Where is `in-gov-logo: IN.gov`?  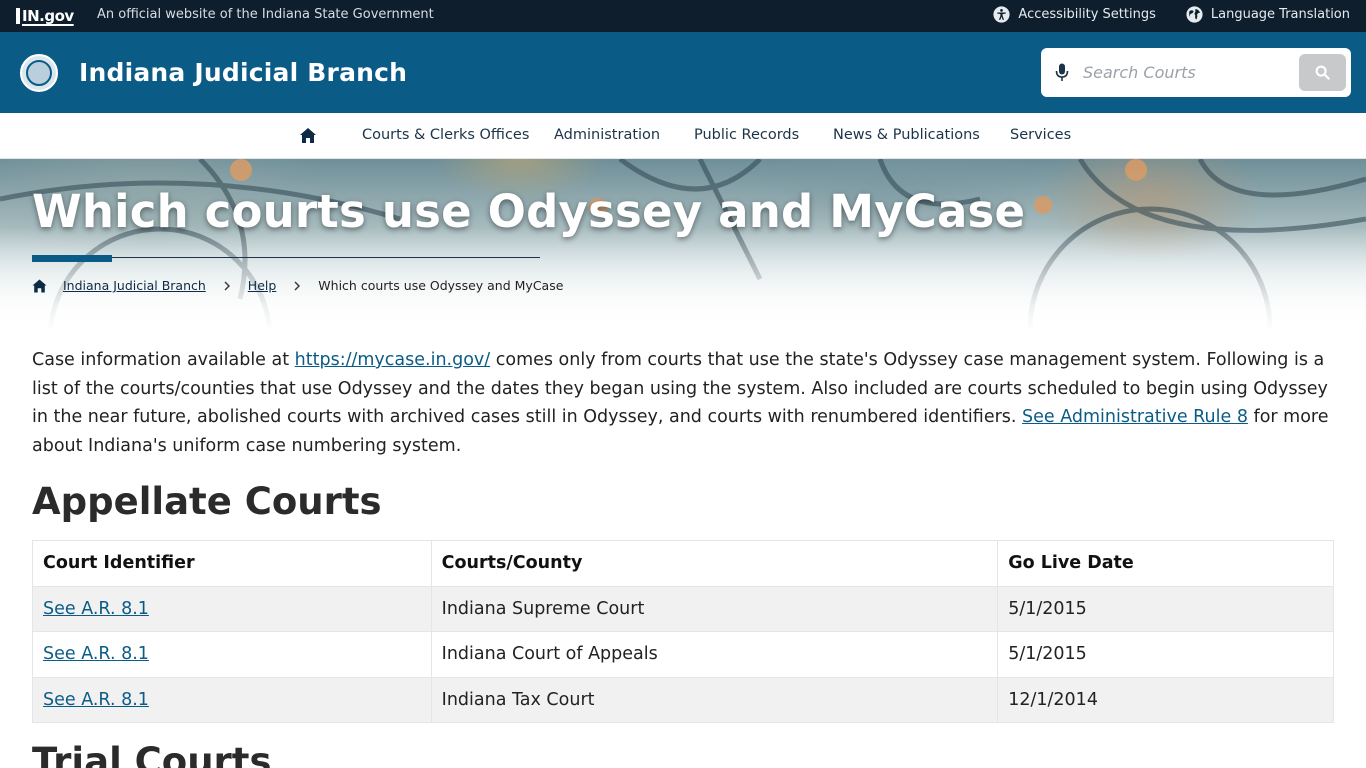 in-gov-logo: IN.gov is located at coordinates (45, 16).